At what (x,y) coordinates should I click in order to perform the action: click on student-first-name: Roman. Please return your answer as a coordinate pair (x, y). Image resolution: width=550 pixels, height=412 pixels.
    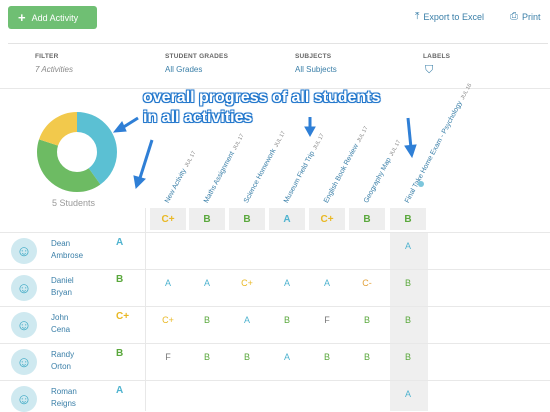
    Looking at the image, I should click on (64, 391).